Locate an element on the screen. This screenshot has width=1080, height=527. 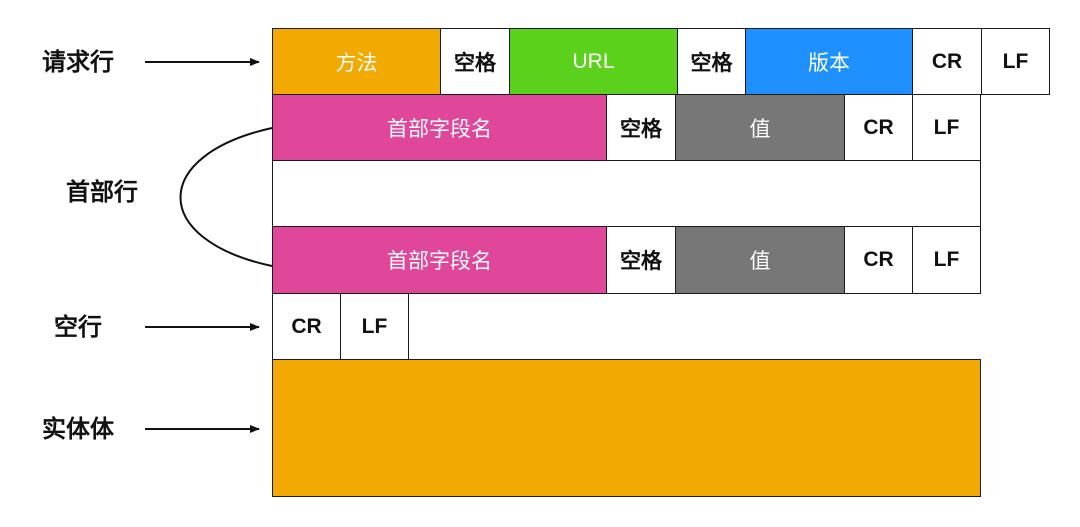
brace-header-lines is located at coordinates (226, 197).